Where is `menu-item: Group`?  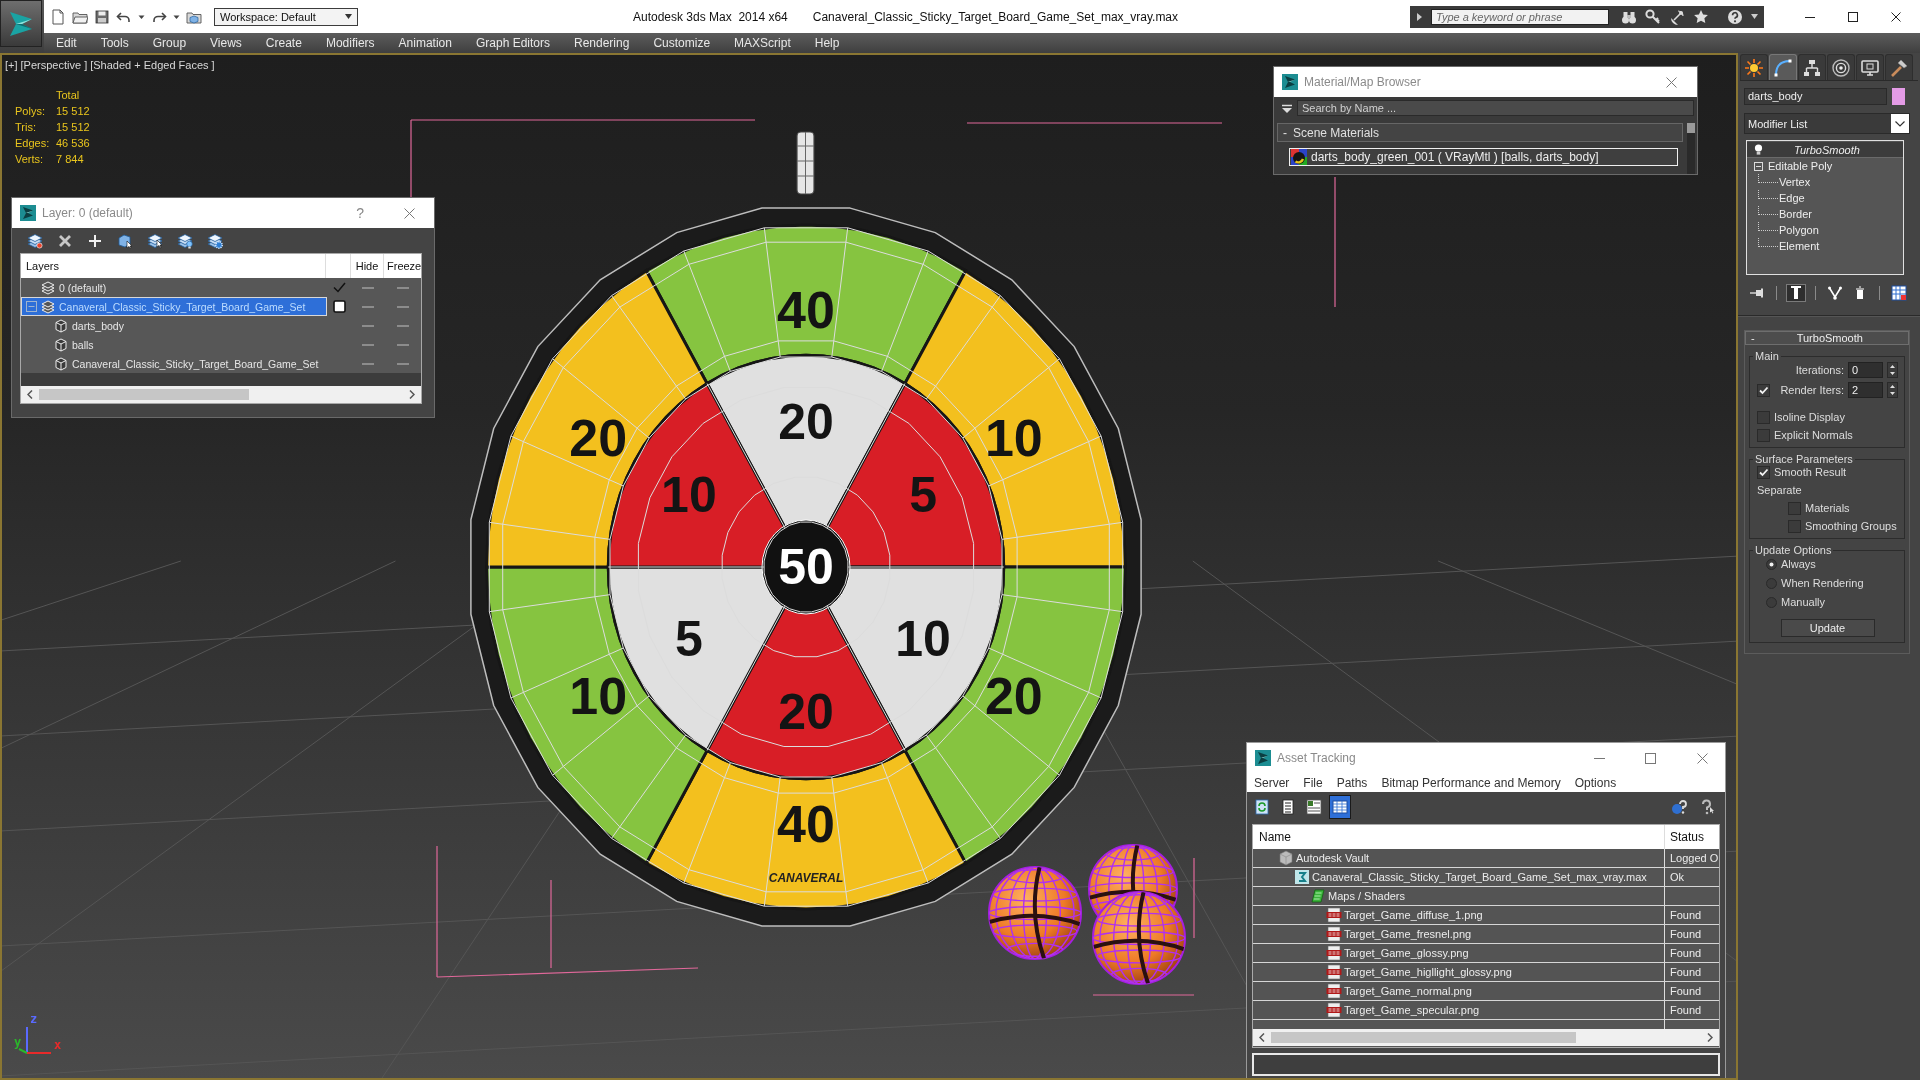
menu-item: Group is located at coordinates (169, 43).